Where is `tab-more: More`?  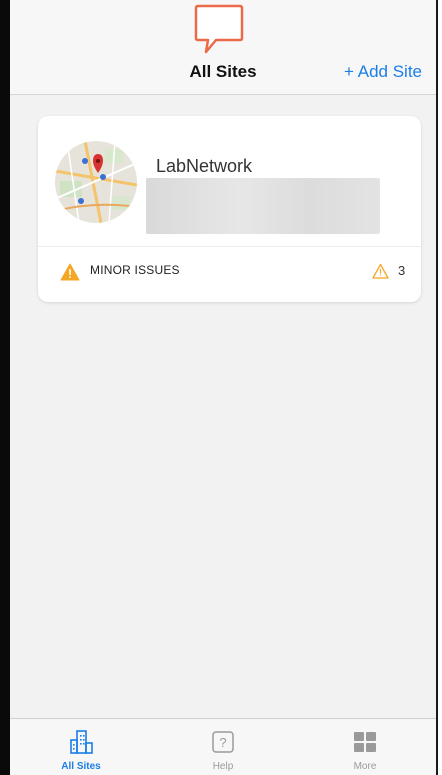
tab-more: More is located at coordinates (365, 747).